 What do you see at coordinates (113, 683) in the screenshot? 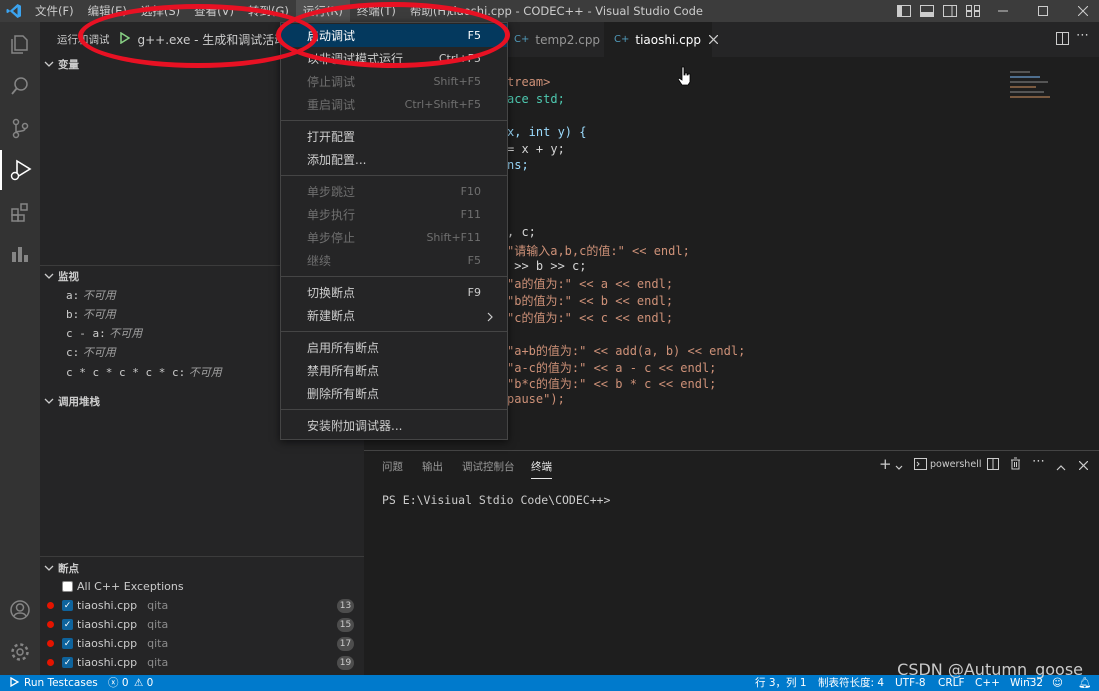
I see `error-icon: ⓧ` at bounding box center [113, 683].